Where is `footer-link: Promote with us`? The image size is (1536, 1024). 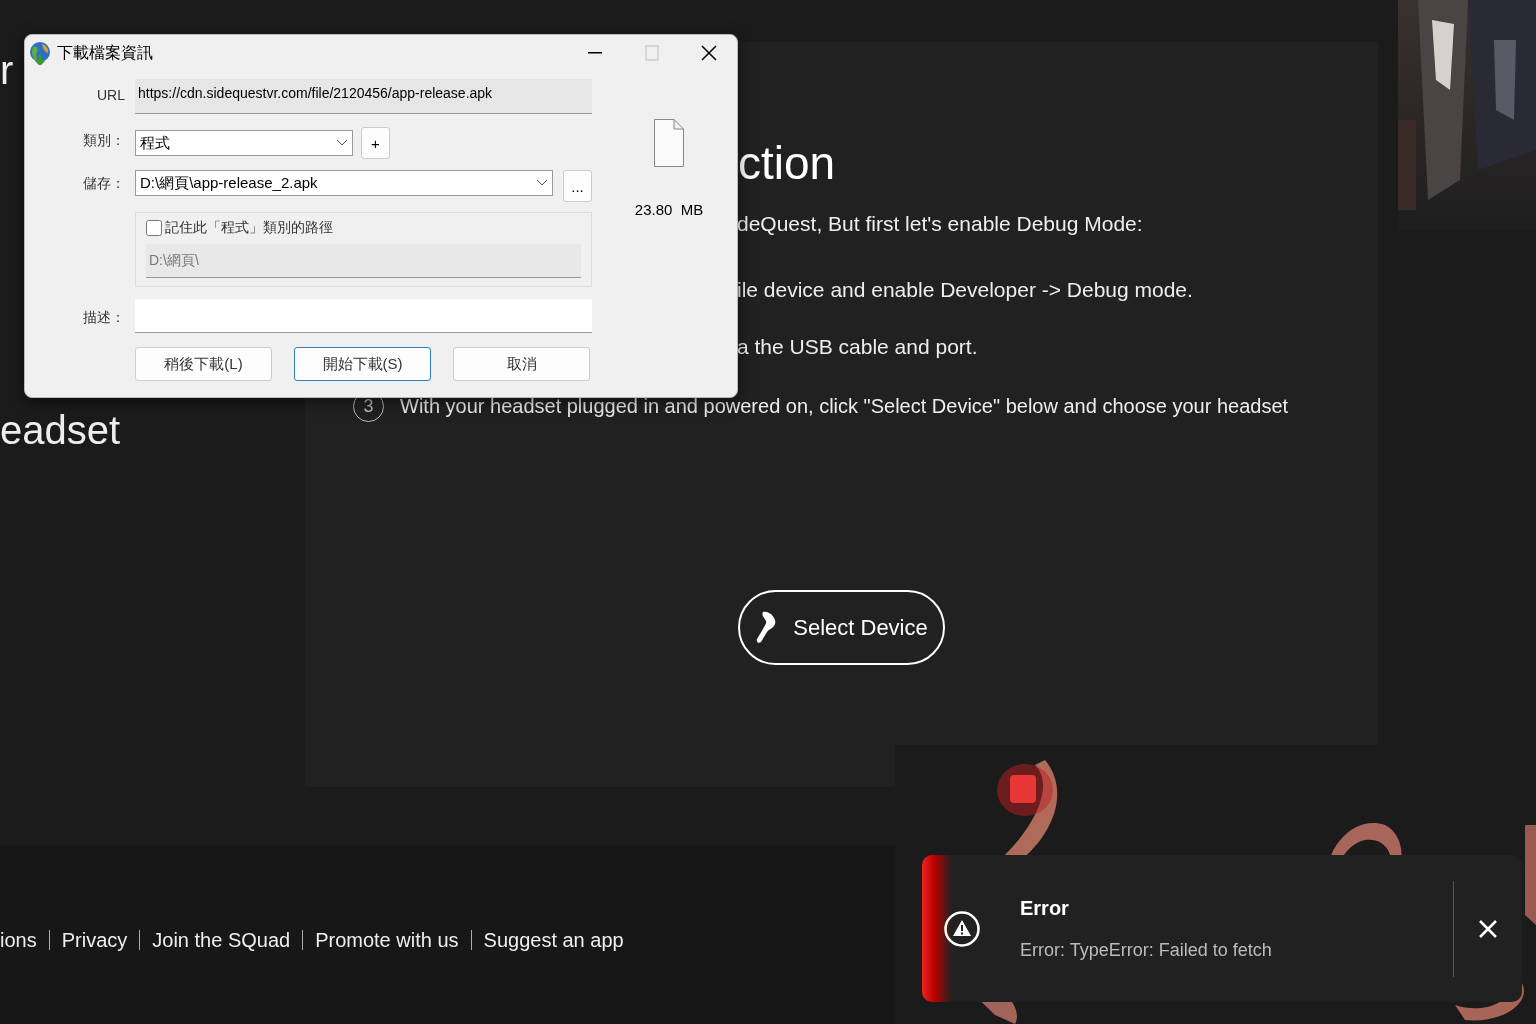 footer-link: Promote with us is located at coordinates (386, 939).